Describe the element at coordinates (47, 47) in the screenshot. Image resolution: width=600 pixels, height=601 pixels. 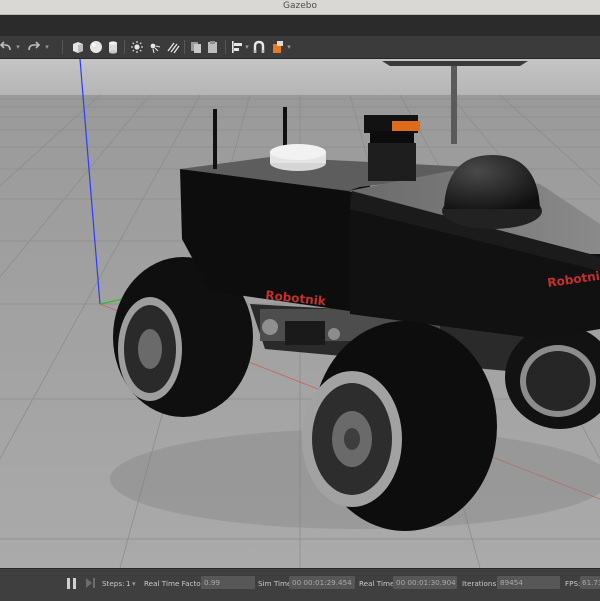
I see `redo-dropdown-icon: ▾` at that location.